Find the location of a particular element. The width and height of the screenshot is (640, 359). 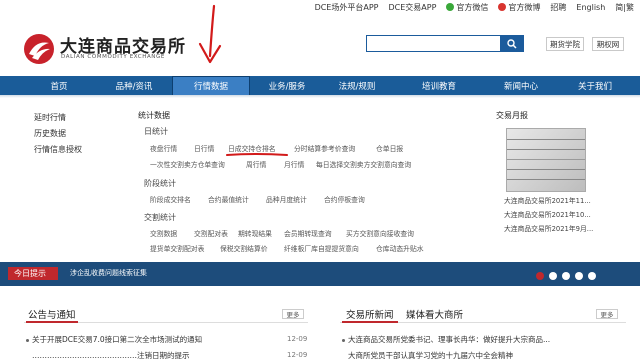

top-link-jobs: 招聘 is located at coordinates (558, 7).